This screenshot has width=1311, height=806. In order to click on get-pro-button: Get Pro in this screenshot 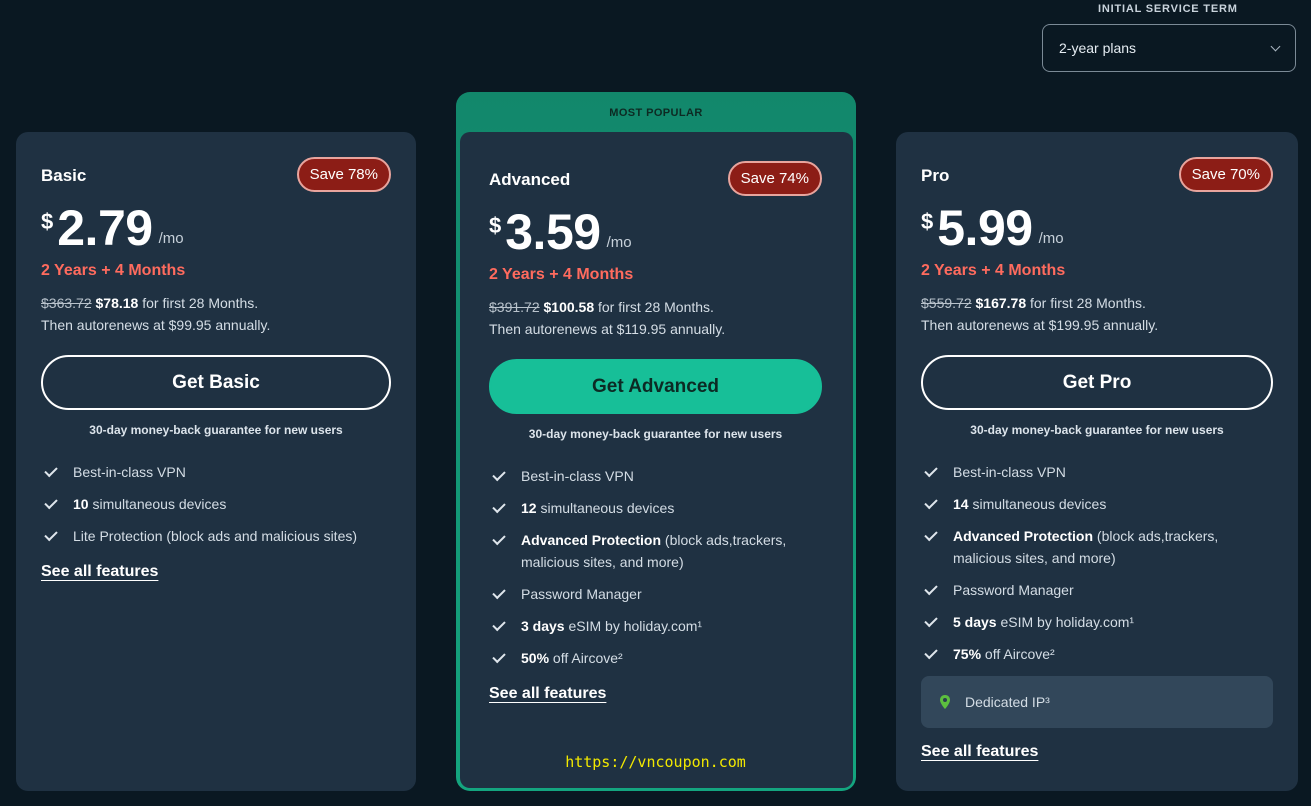, I will do `click(1097, 382)`.